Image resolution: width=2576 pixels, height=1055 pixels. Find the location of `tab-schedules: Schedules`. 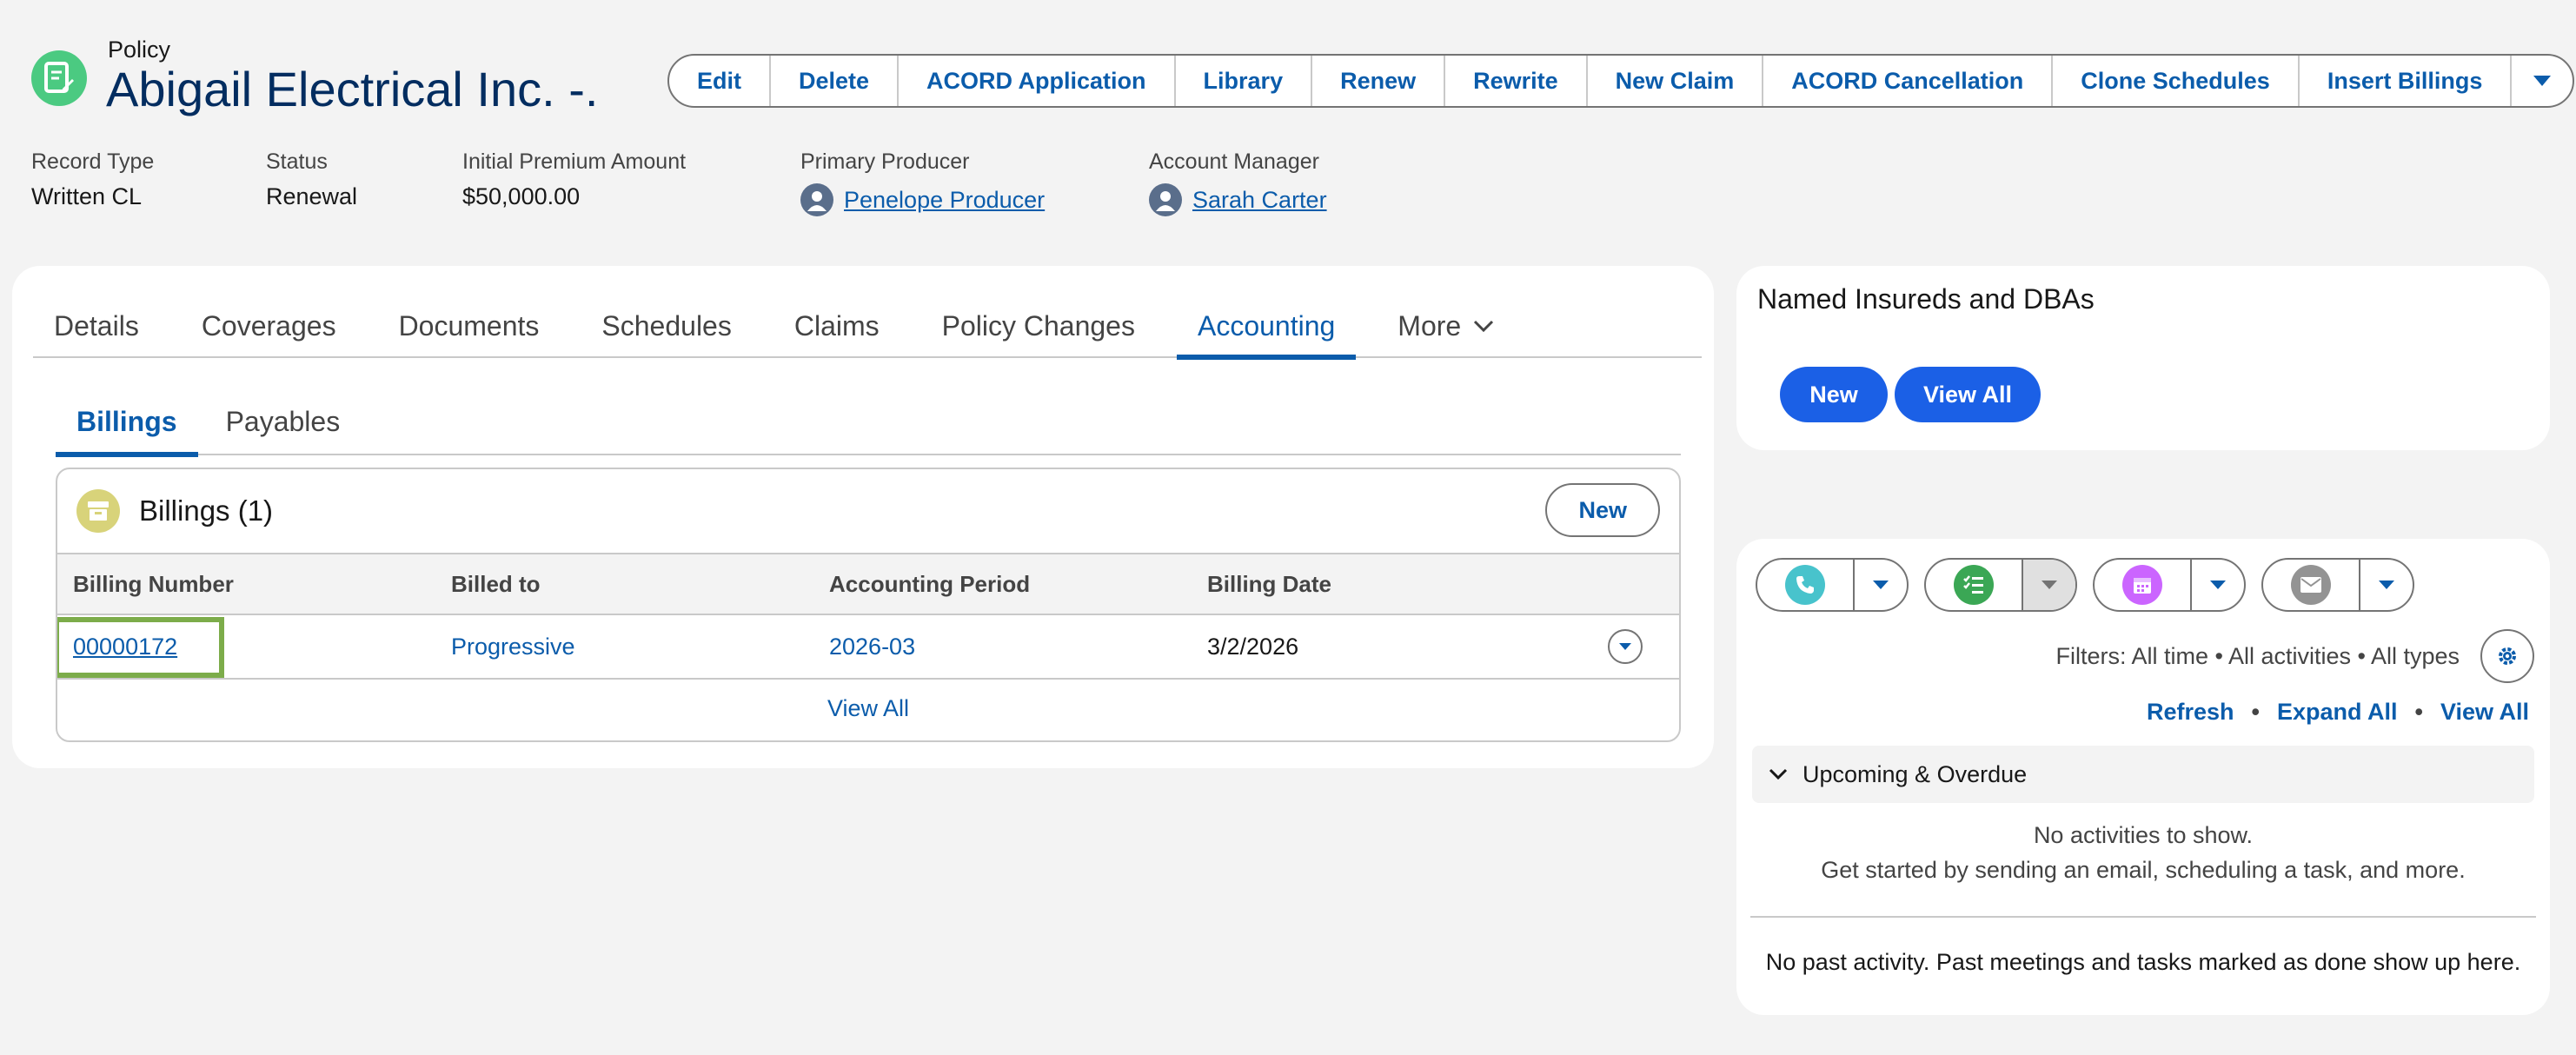

tab-schedules: Schedules is located at coordinates (667, 326).